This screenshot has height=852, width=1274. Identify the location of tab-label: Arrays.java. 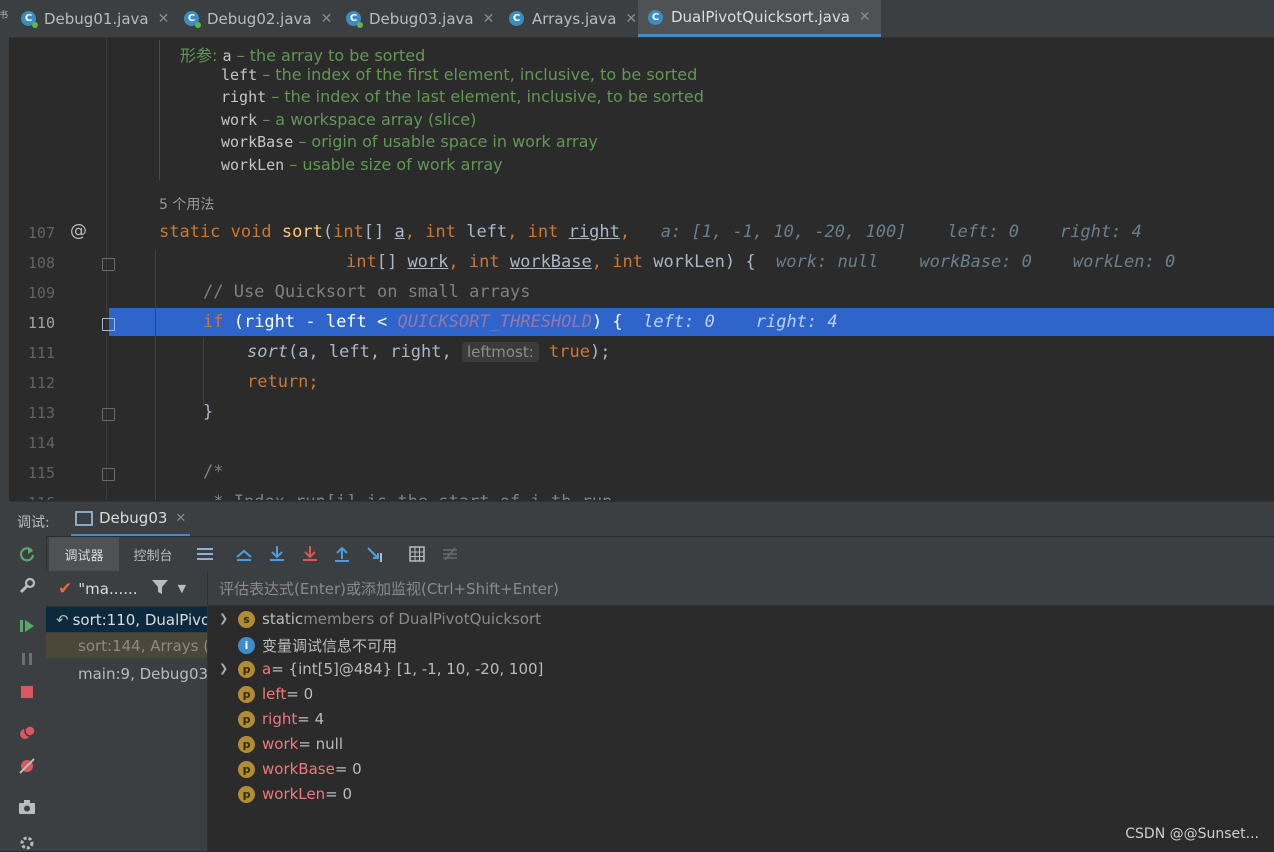
(574, 18).